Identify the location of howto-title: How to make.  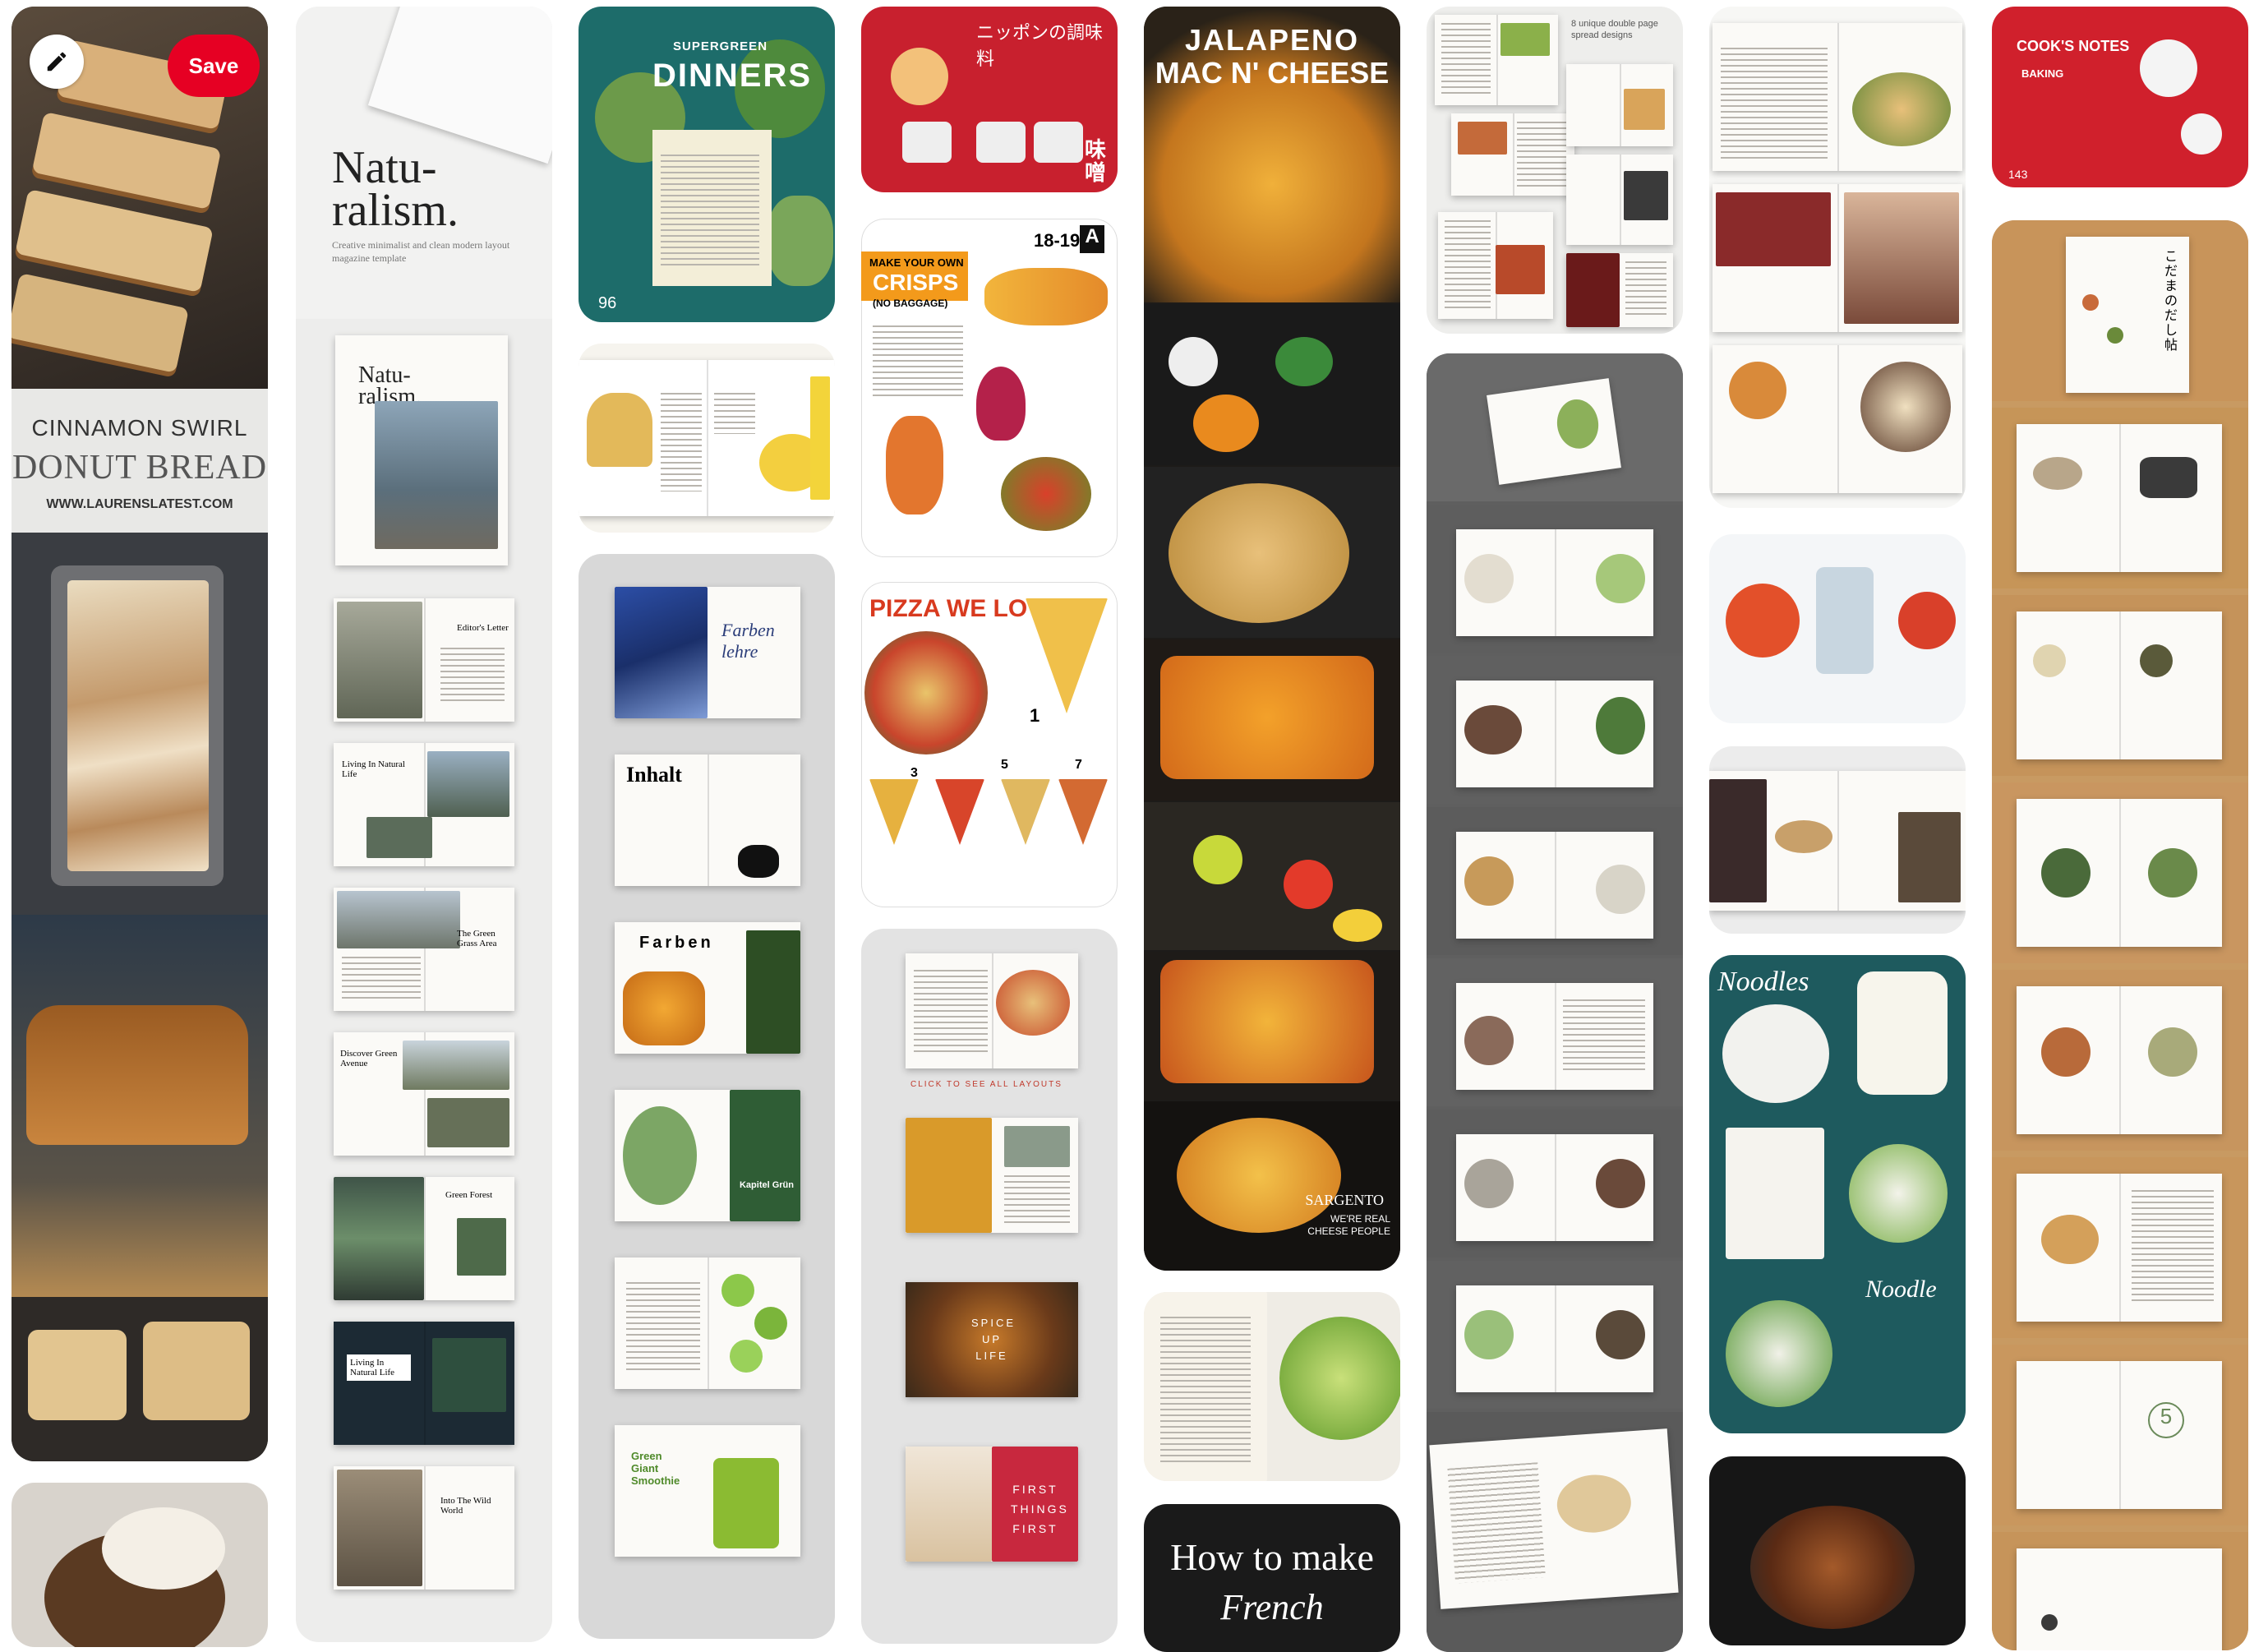
(1272, 1557).